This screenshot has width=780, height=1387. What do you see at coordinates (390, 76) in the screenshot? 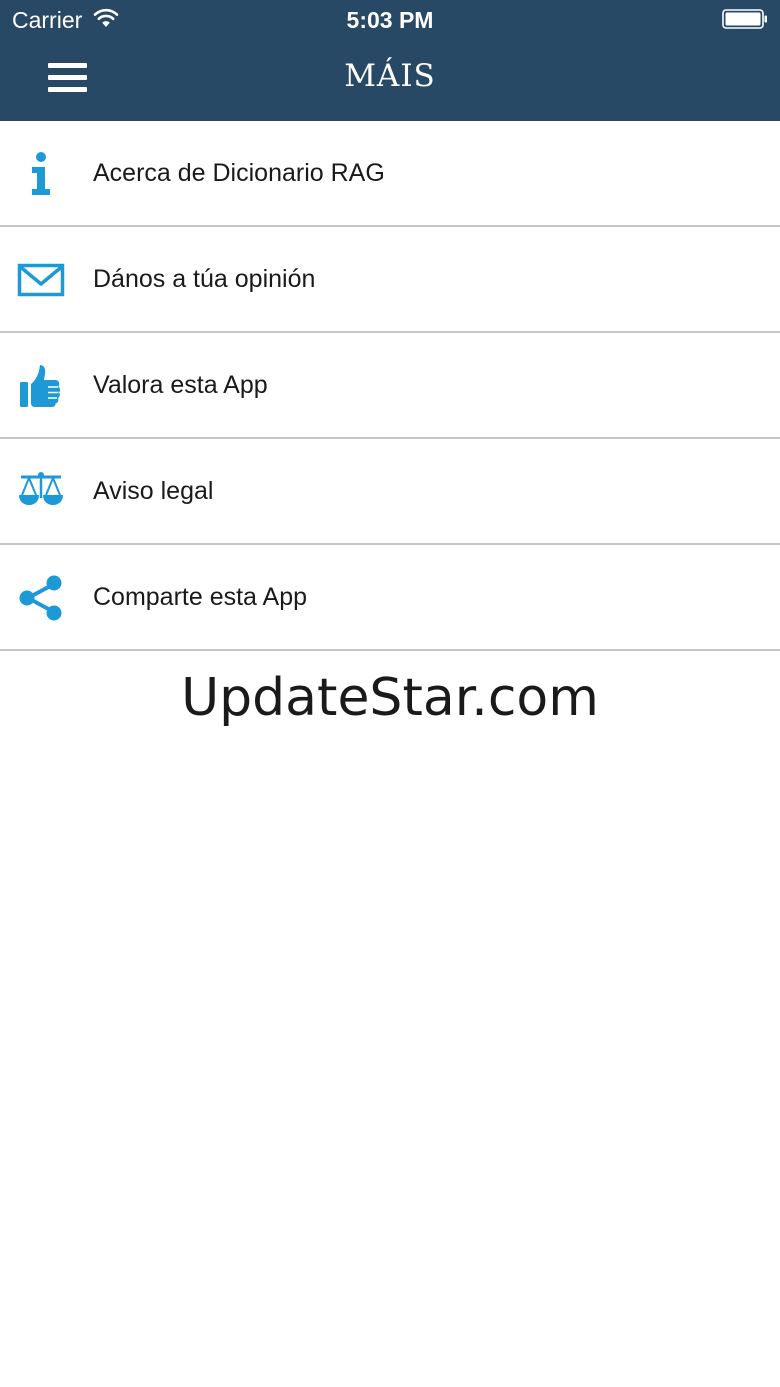
I see `page-title: MÁIS` at bounding box center [390, 76].